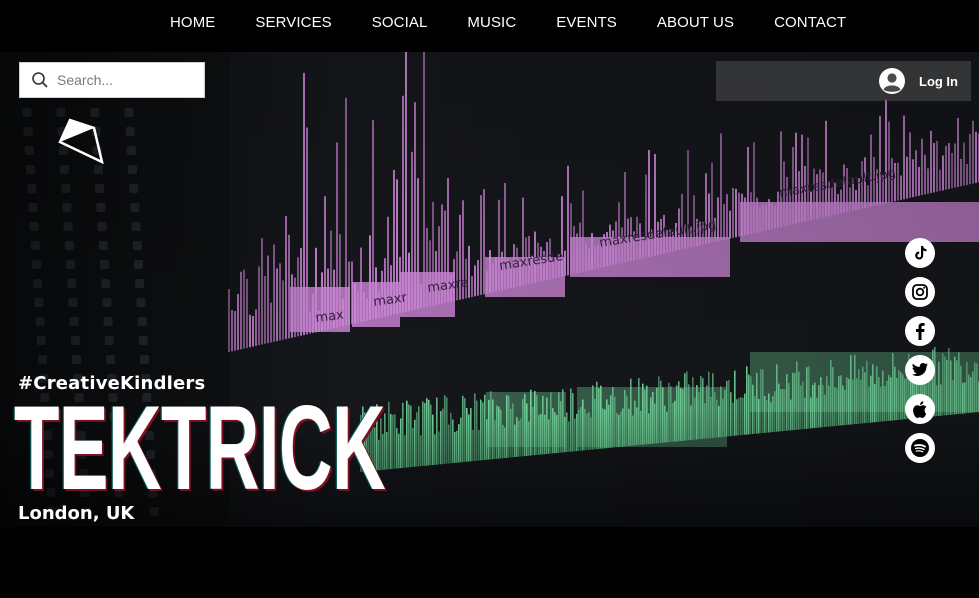  I want to click on search-box, so click(112, 80).